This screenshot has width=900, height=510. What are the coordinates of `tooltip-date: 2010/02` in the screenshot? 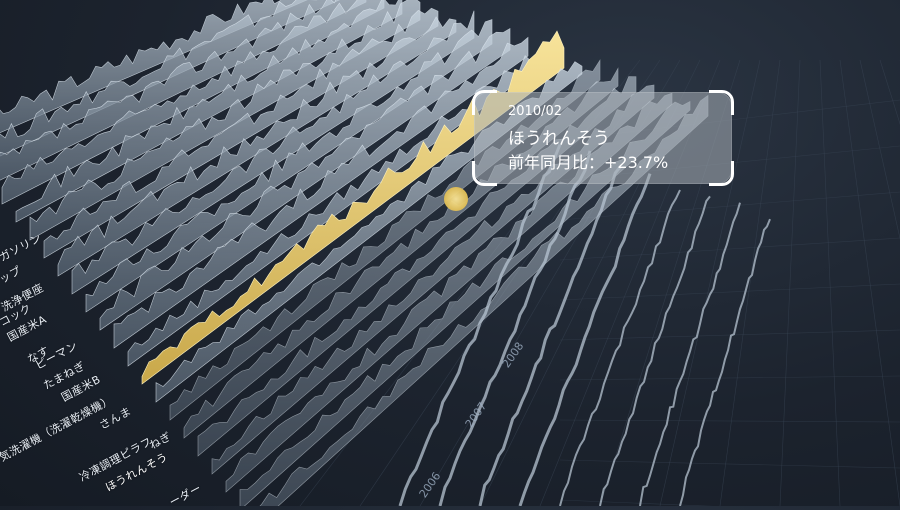 It's located at (535, 111).